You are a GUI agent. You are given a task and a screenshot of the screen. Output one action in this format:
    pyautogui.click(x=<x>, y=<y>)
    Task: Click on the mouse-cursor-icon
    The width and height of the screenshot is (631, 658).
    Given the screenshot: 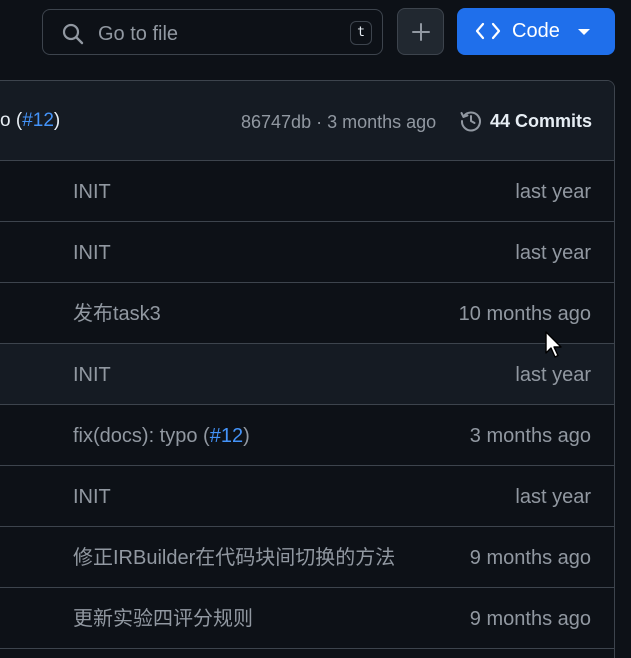 What is the action you would take?
    pyautogui.click(x=553, y=344)
    